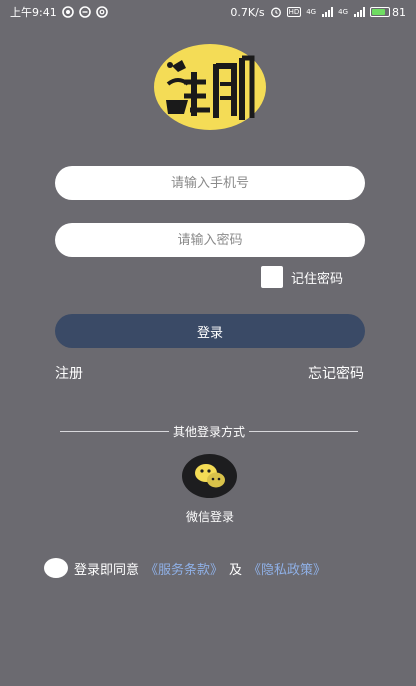 The width and height of the screenshot is (416, 686). Describe the element at coordinates (311, 12) in the screenshot. I see `network-type-1: 4G` at that location.